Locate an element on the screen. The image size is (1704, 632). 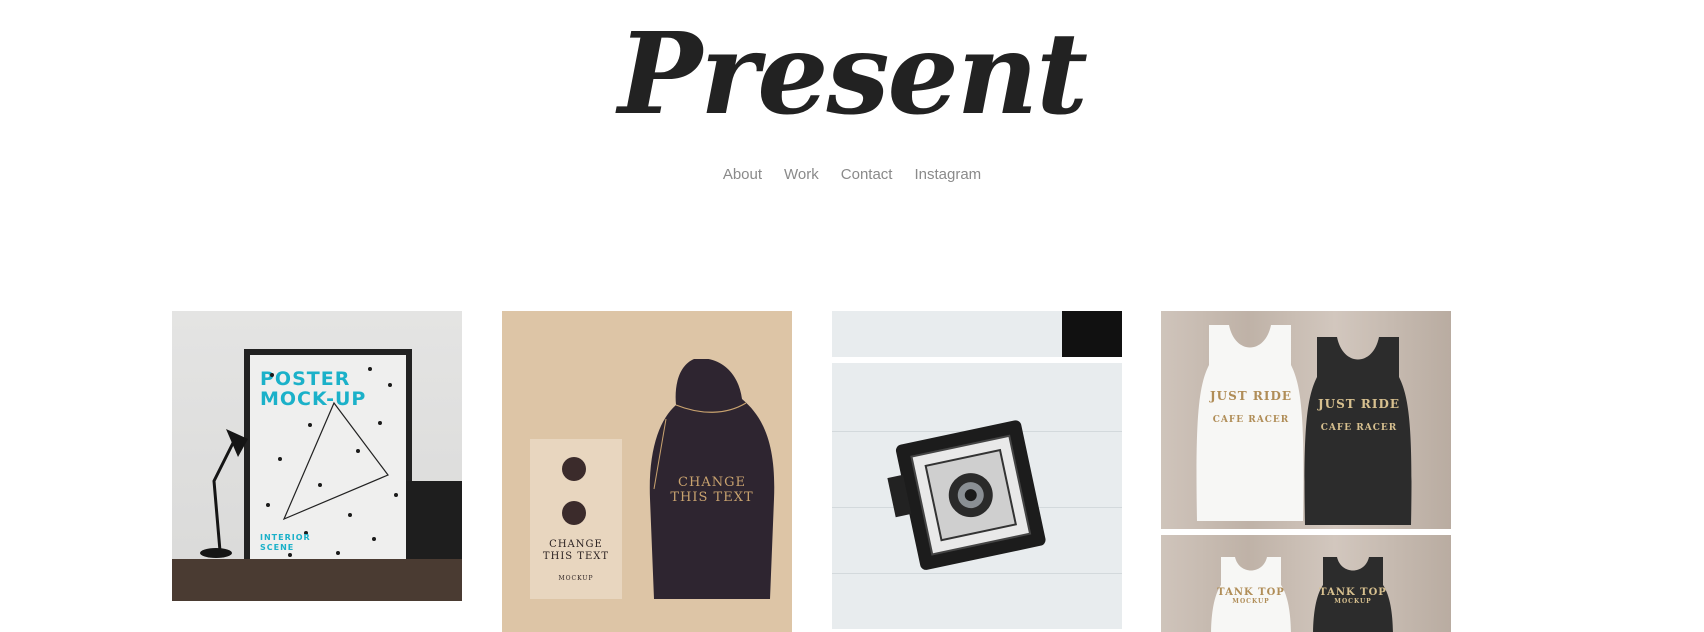
poster-subtitle: INTERIOR SCENE is located at coordinates (285, 543).